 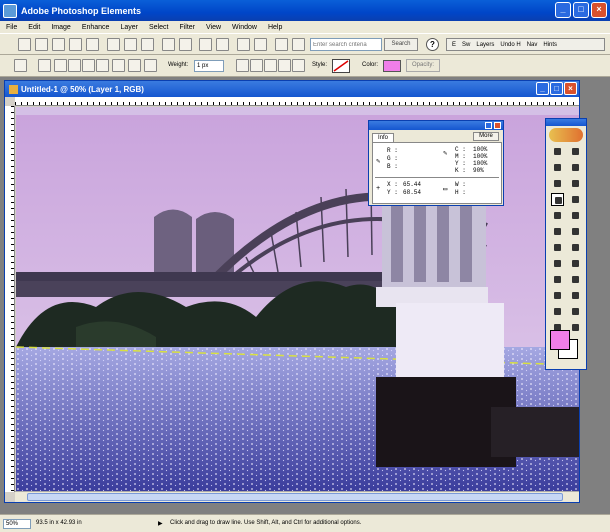 What do you see at coordinates (575, 327) in the screenshot?
I see `zoom-tool-icon` at bounding box center [575, 327].